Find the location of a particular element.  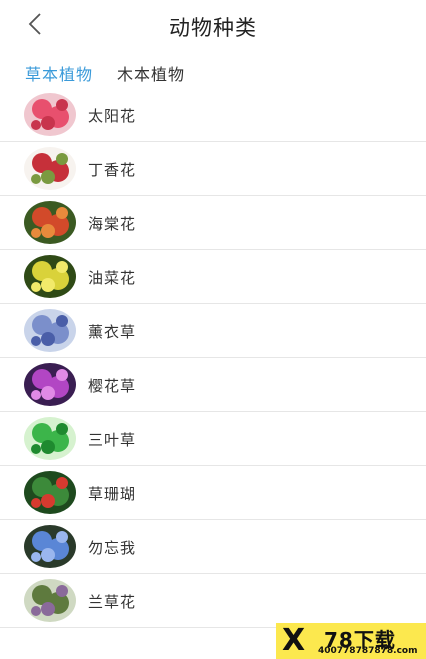

list-item-label: 丁香花 is located at coordinates (112, 170).